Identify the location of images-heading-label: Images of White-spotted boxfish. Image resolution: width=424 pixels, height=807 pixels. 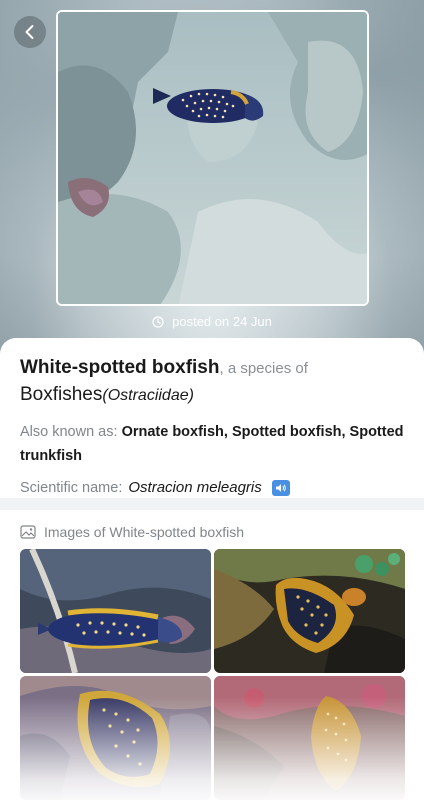
(144, 532).